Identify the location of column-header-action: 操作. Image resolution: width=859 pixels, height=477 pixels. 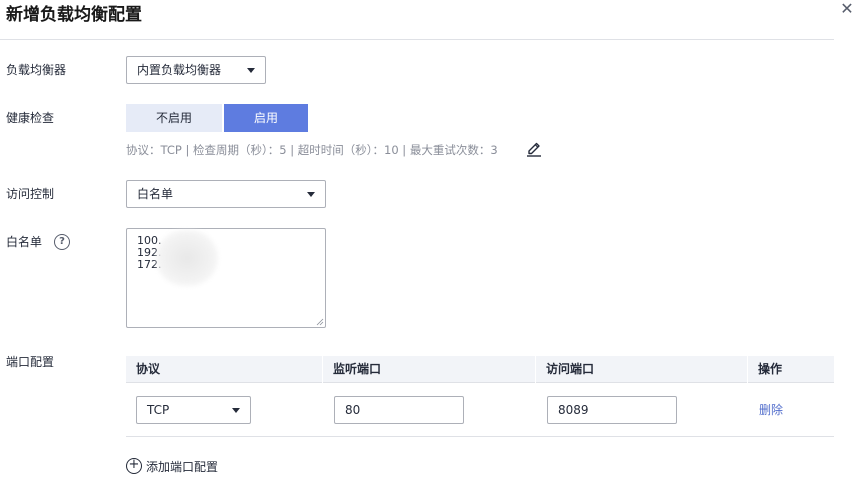
(770, 369).